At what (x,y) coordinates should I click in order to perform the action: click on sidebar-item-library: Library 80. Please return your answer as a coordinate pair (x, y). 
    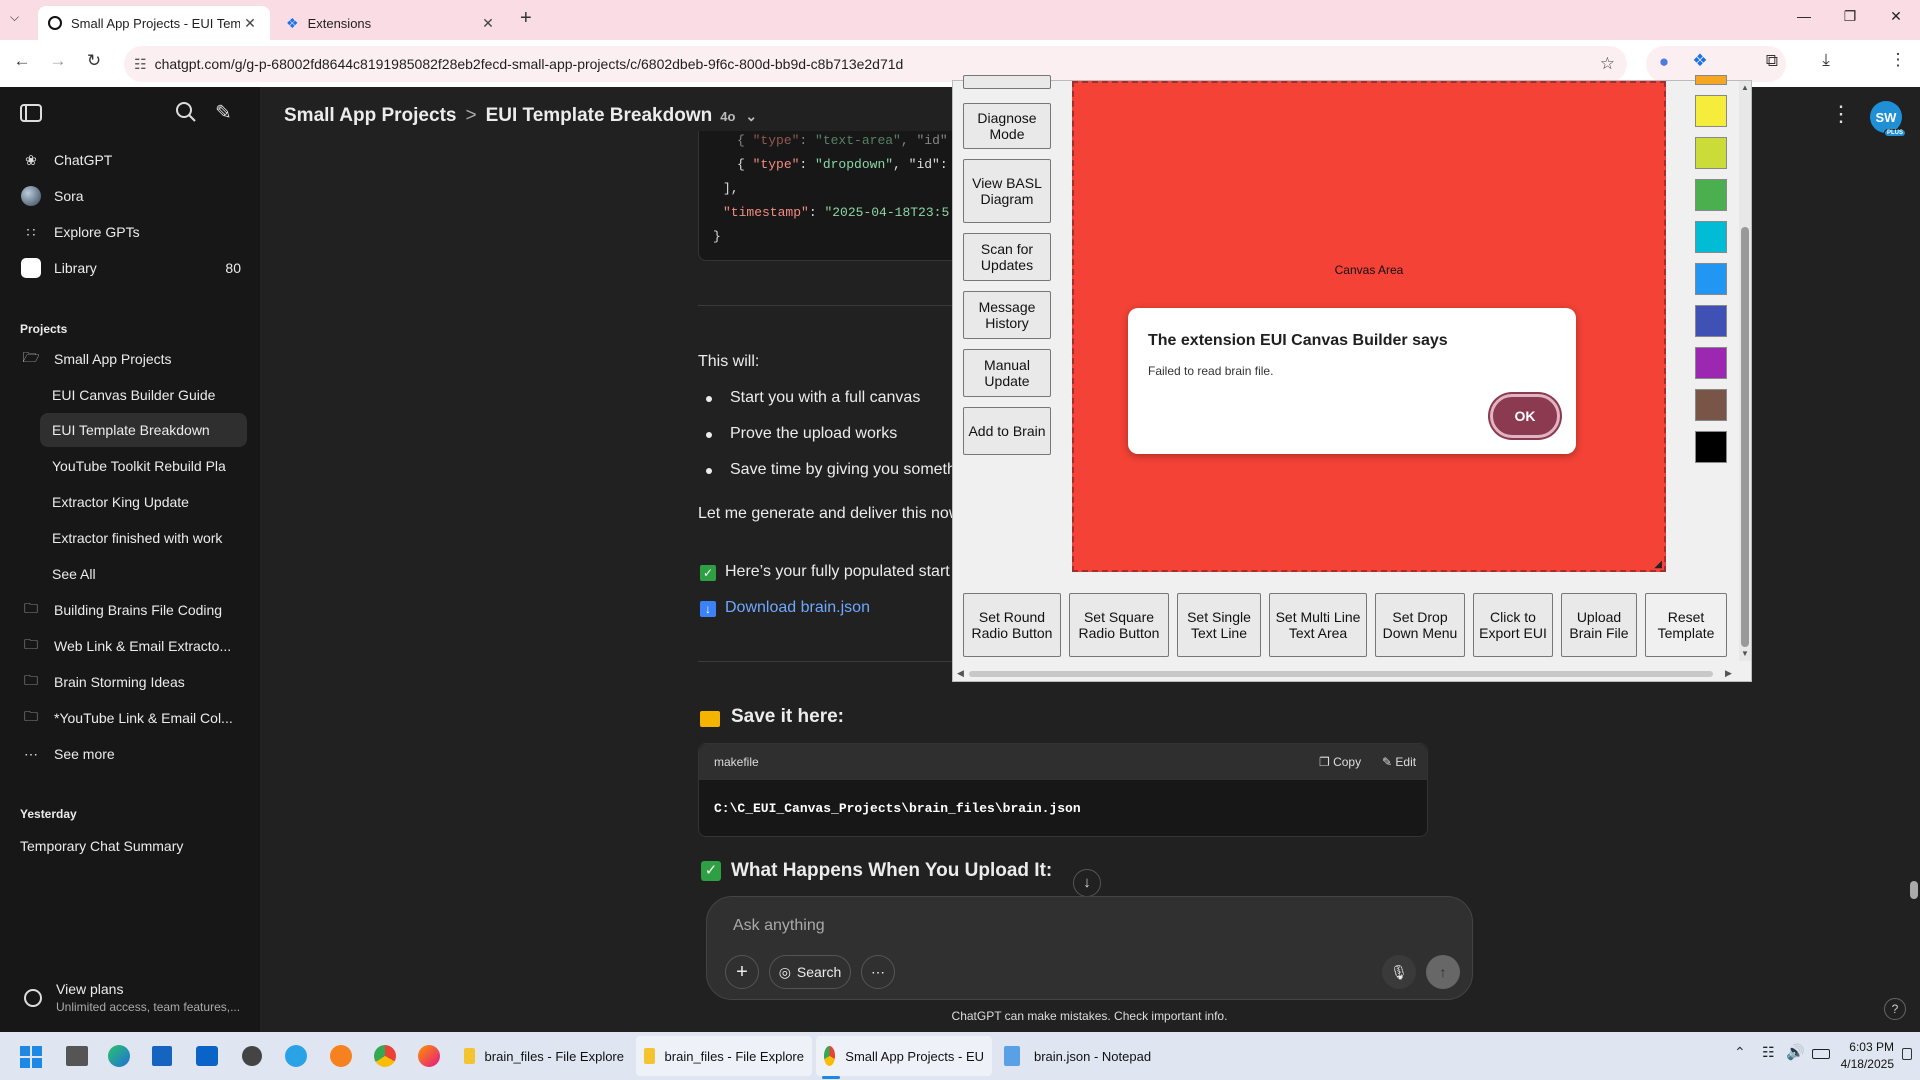
    Looking at the image, I should click on (132, 268).